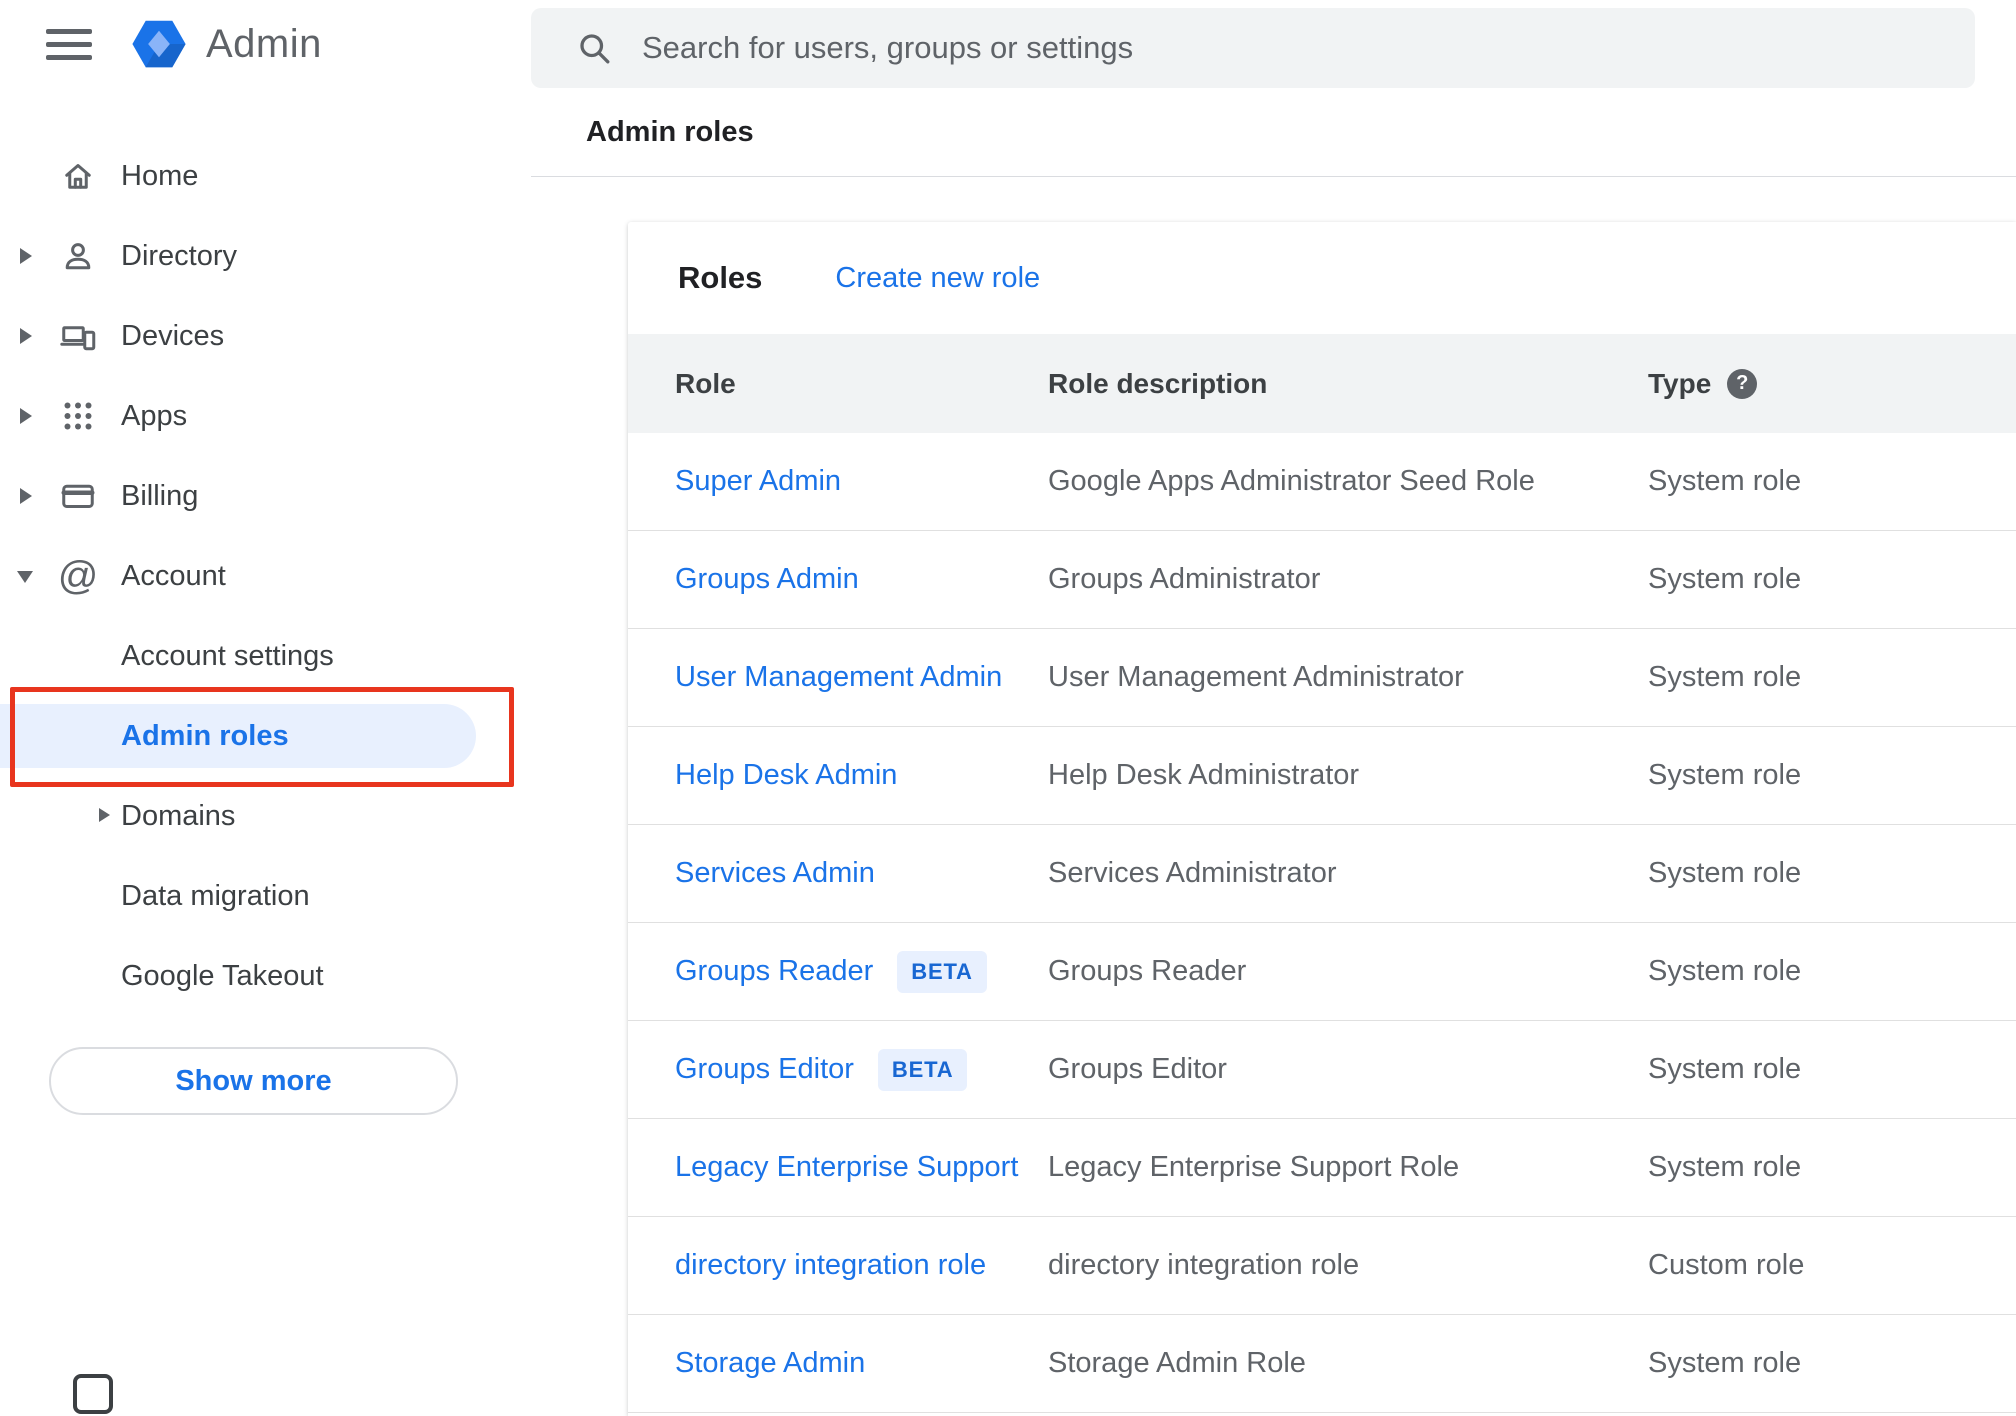  What do you see at coordinates (265, 576) in the screenshot?
I see `sidebar-item-account: @ Account` at bounding box center [265, 576].